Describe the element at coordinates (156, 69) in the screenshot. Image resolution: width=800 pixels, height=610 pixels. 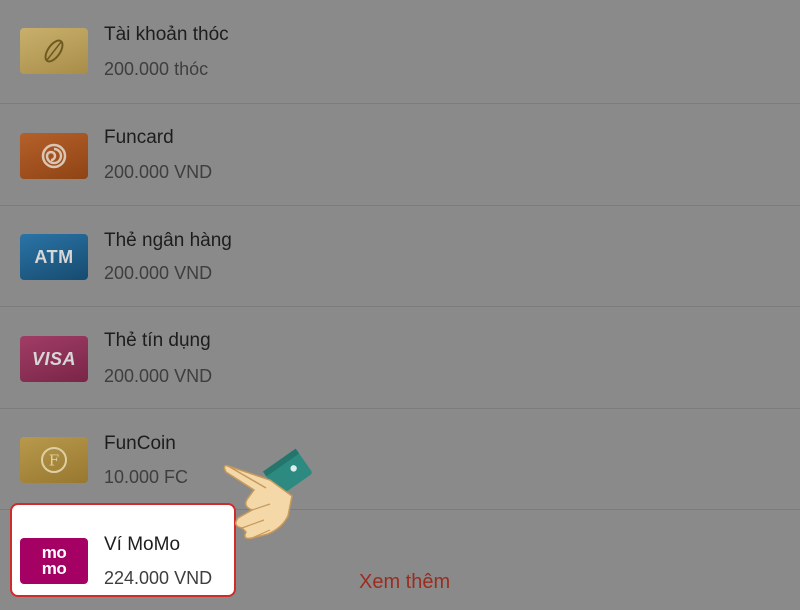
I see `option-balance: 200.000 thóc` at that location.